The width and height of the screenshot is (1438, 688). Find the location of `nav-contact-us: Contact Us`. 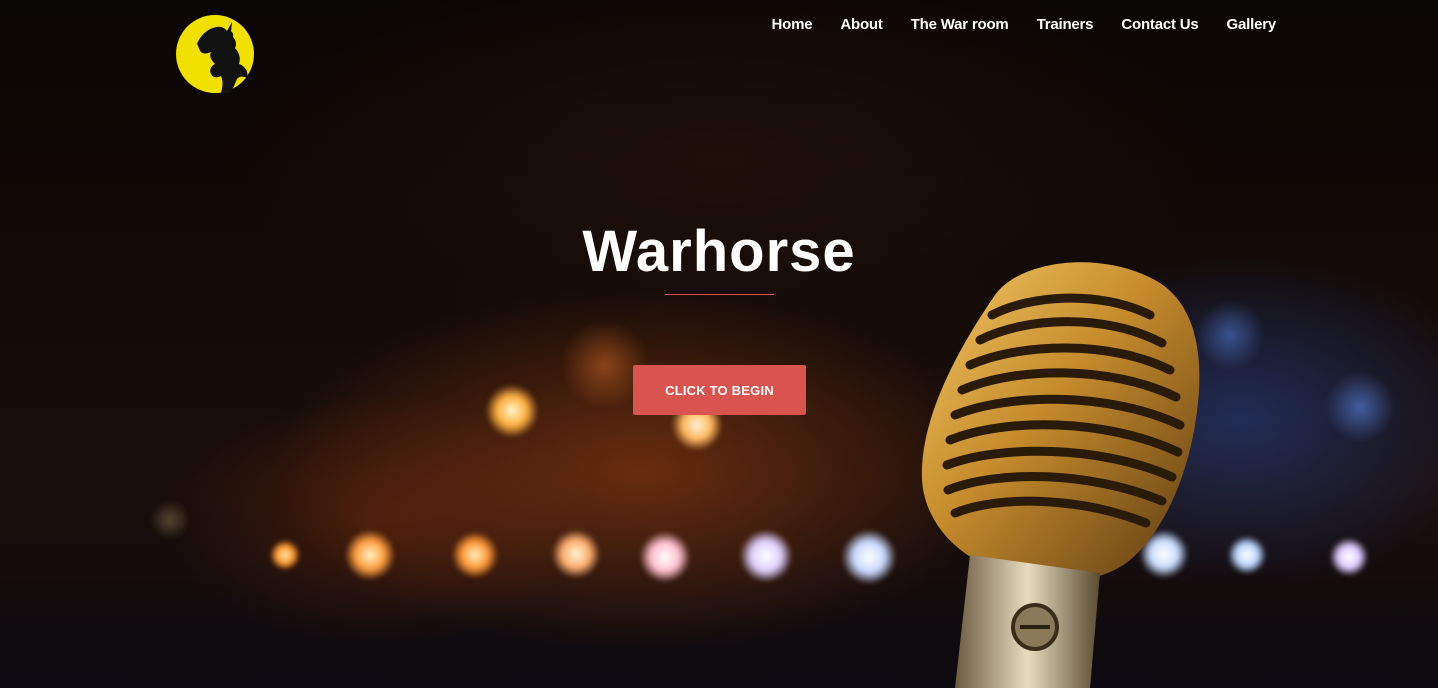

nav-contact-us: Contact Us is located at coordinates (1159, 24).